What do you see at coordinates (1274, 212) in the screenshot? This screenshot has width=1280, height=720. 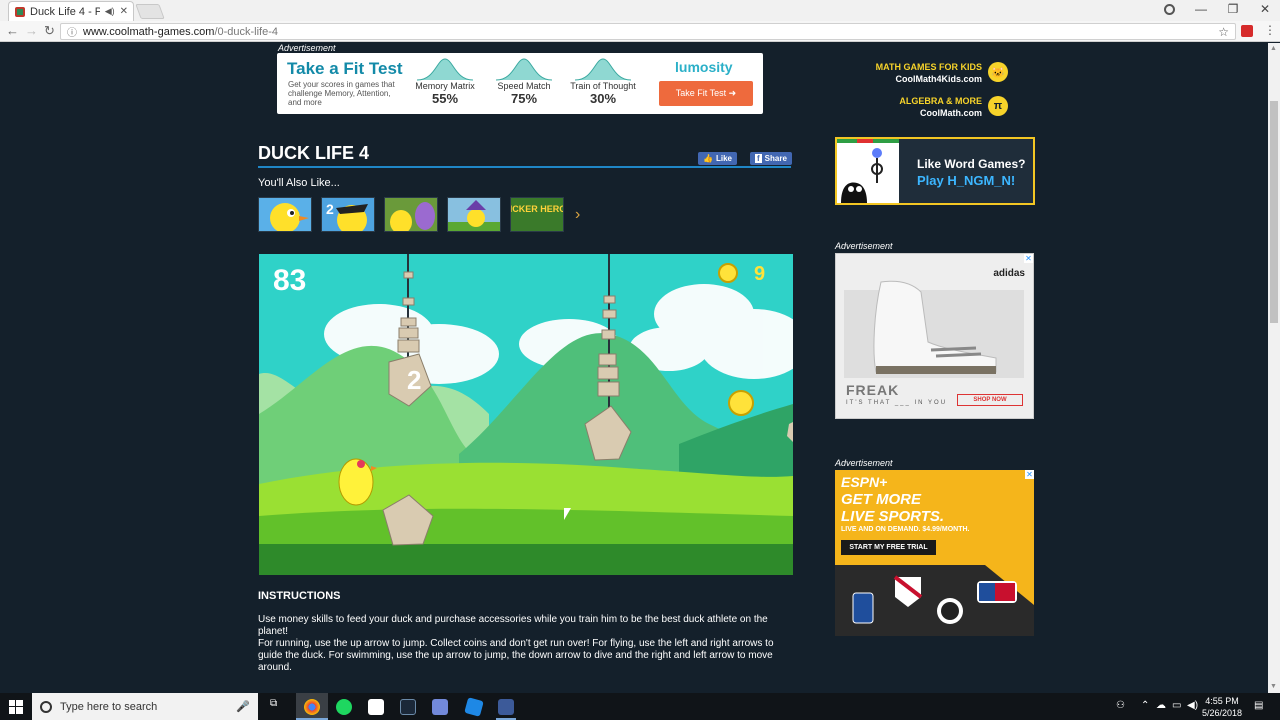 I see `scroll-thumb` at bounding box center [1274, 212].